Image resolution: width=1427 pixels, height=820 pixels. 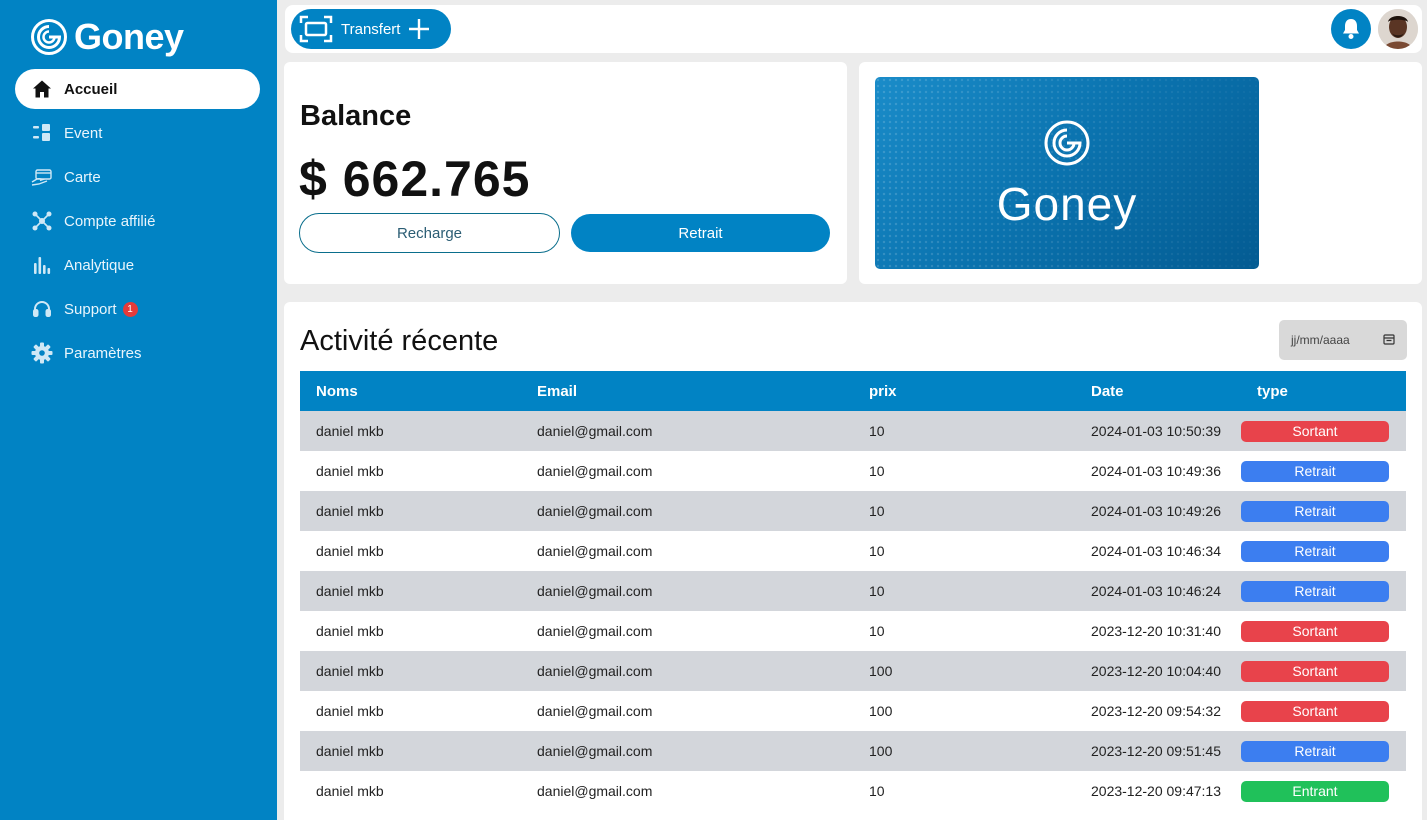 I want to click on sidebar-item-accueil: Accueil, so click(x=137, y=89).